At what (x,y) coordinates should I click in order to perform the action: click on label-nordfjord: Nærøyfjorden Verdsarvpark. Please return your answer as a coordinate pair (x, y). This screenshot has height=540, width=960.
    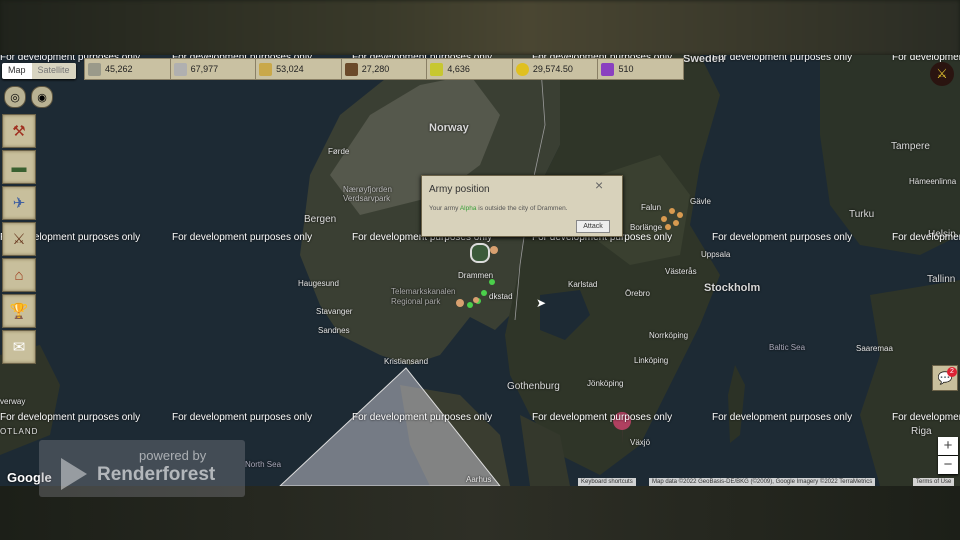
    Looking at the image, I should click on (367, 194).